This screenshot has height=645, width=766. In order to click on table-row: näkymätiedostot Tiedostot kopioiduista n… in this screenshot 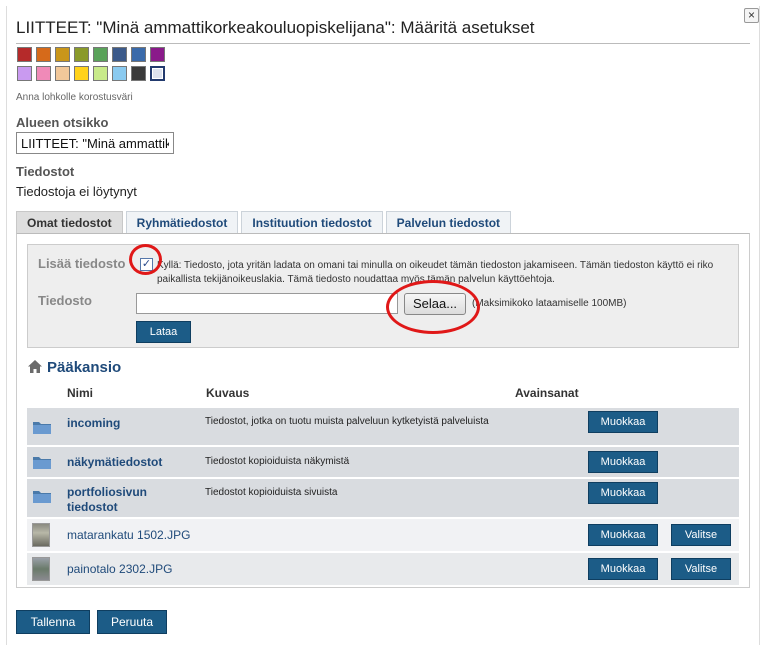, I will do `click(383, 462)`.